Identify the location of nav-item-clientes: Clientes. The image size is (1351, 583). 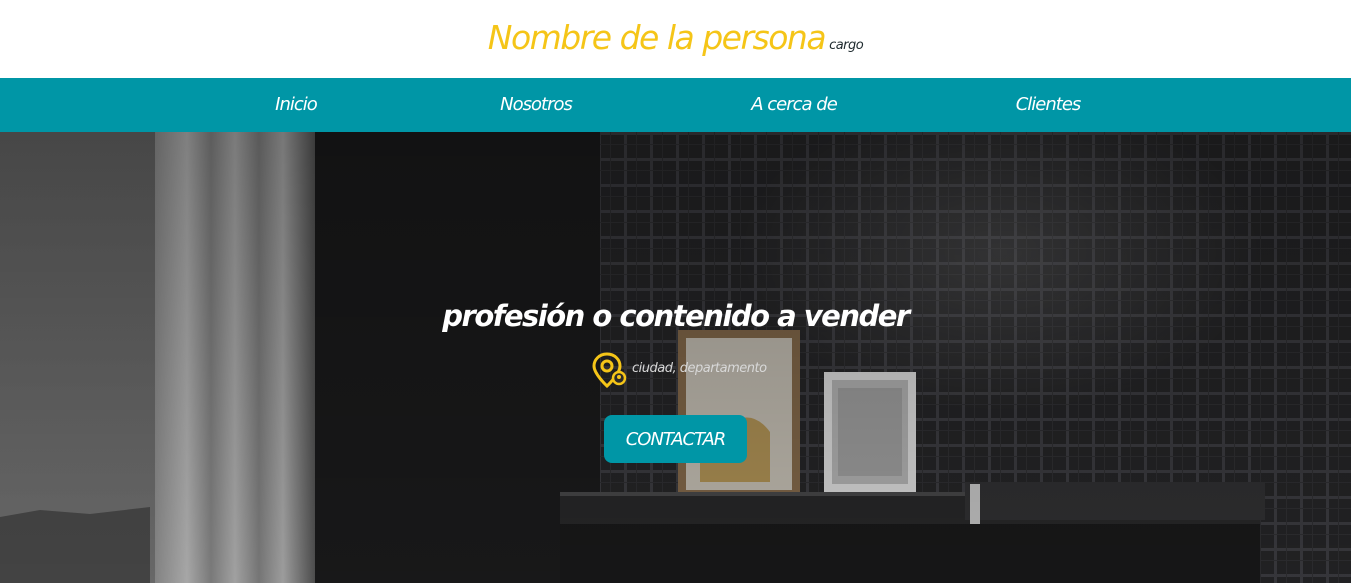
(1049, 104).